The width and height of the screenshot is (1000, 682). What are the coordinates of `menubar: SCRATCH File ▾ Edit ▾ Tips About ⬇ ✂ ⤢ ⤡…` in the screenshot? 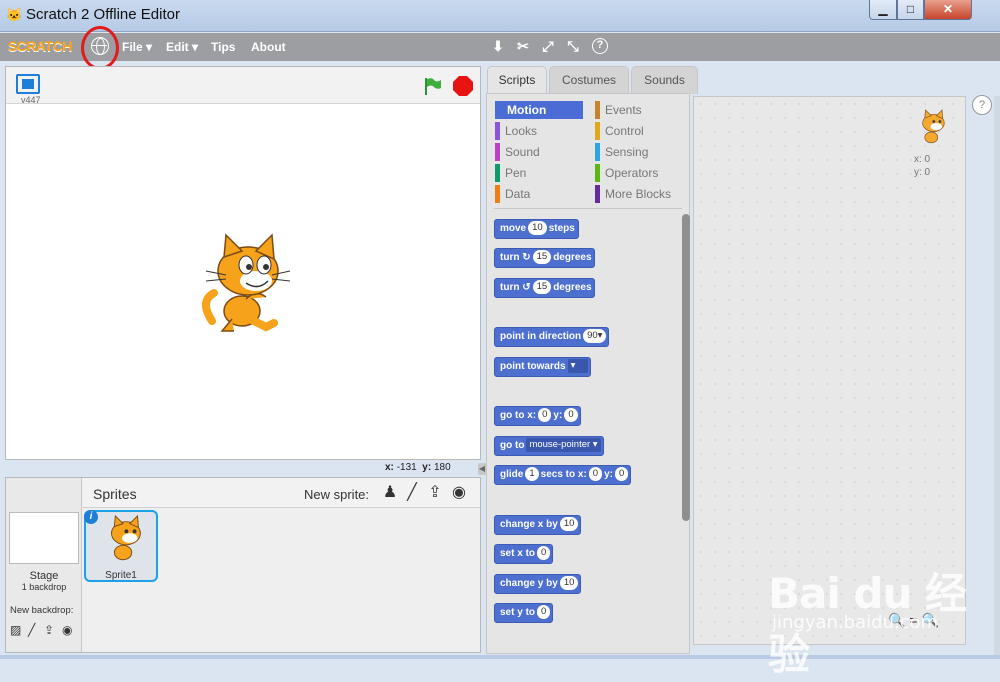 It's located at (500, 47).